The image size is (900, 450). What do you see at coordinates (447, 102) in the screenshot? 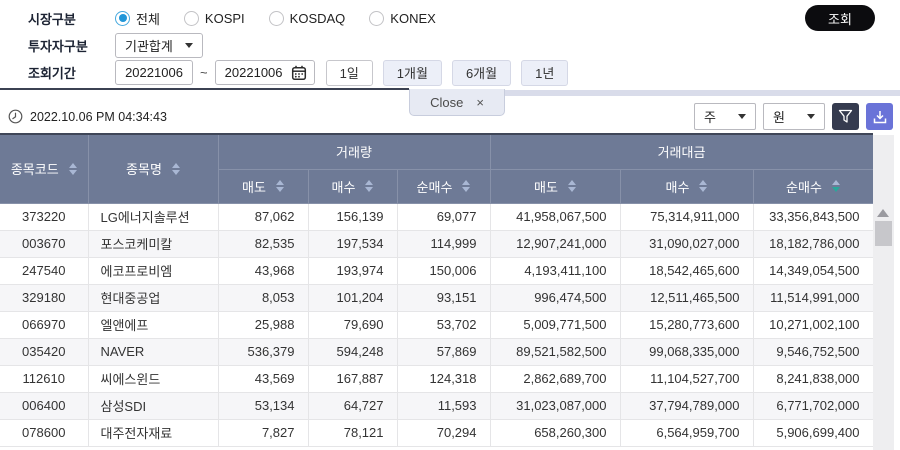
I see `tab-label: Close` at bounding box center [447, 102].